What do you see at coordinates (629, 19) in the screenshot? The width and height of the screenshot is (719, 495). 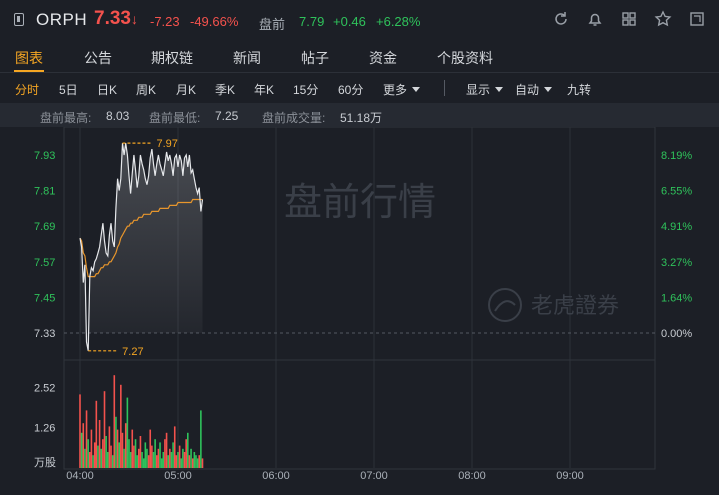 I see `grid-icon` at bounding box center [629, 19].